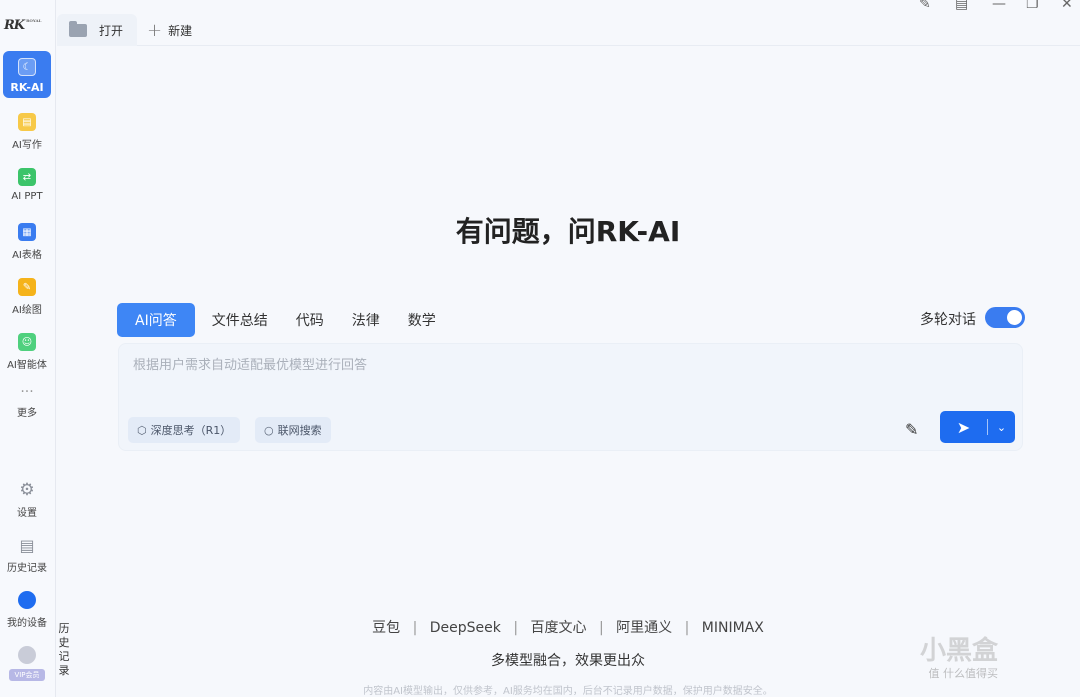 The image size is (1080, 697). I want to click on history-char: 录, so click(64, 670).